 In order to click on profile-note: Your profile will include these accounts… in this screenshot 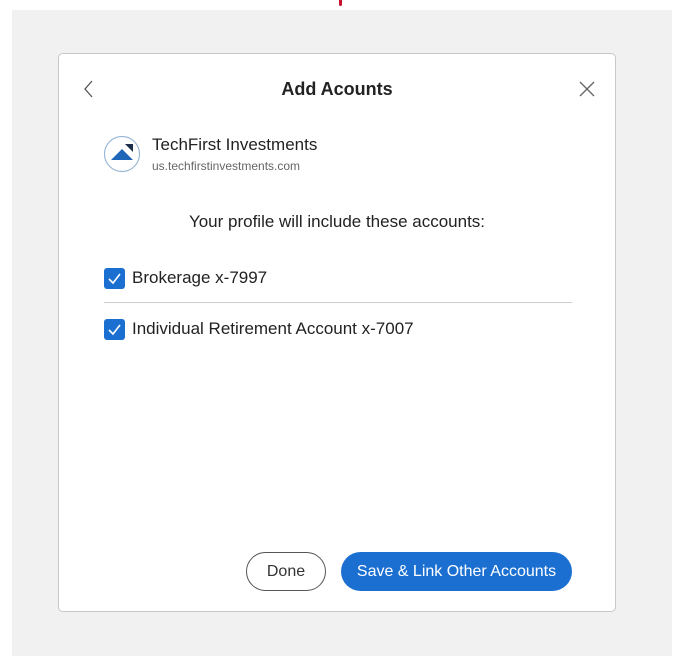, I will do `click(337, 221)`.